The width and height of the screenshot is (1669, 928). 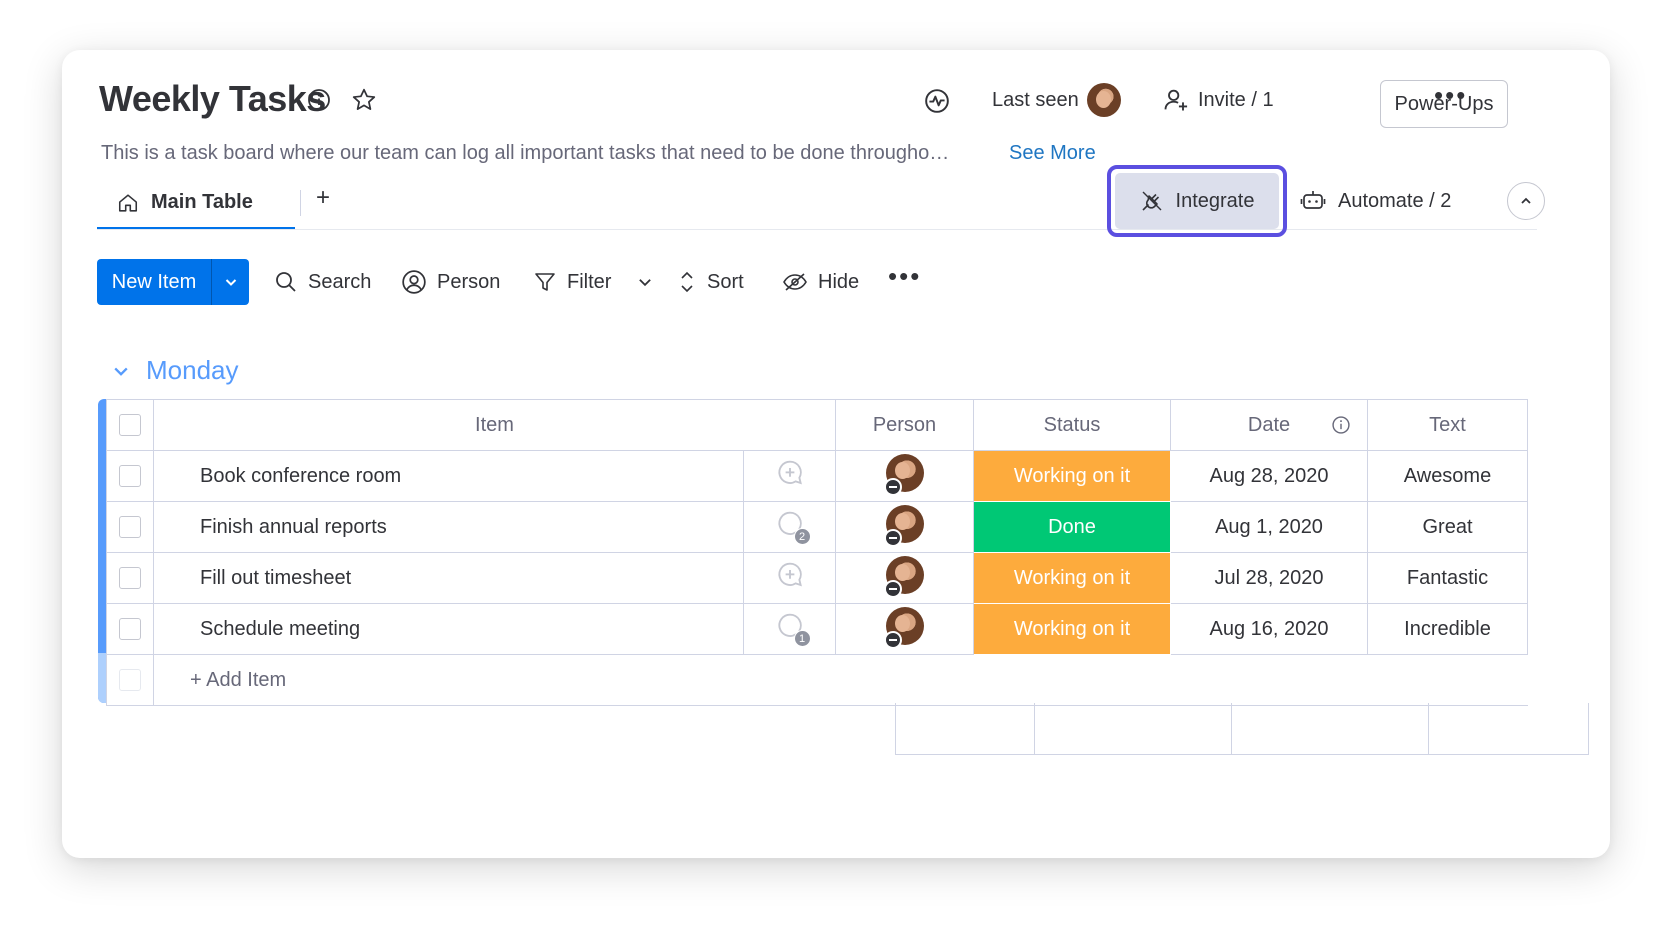 I want to click on add-item-row: + Add Item, so click(x=817, y=680).